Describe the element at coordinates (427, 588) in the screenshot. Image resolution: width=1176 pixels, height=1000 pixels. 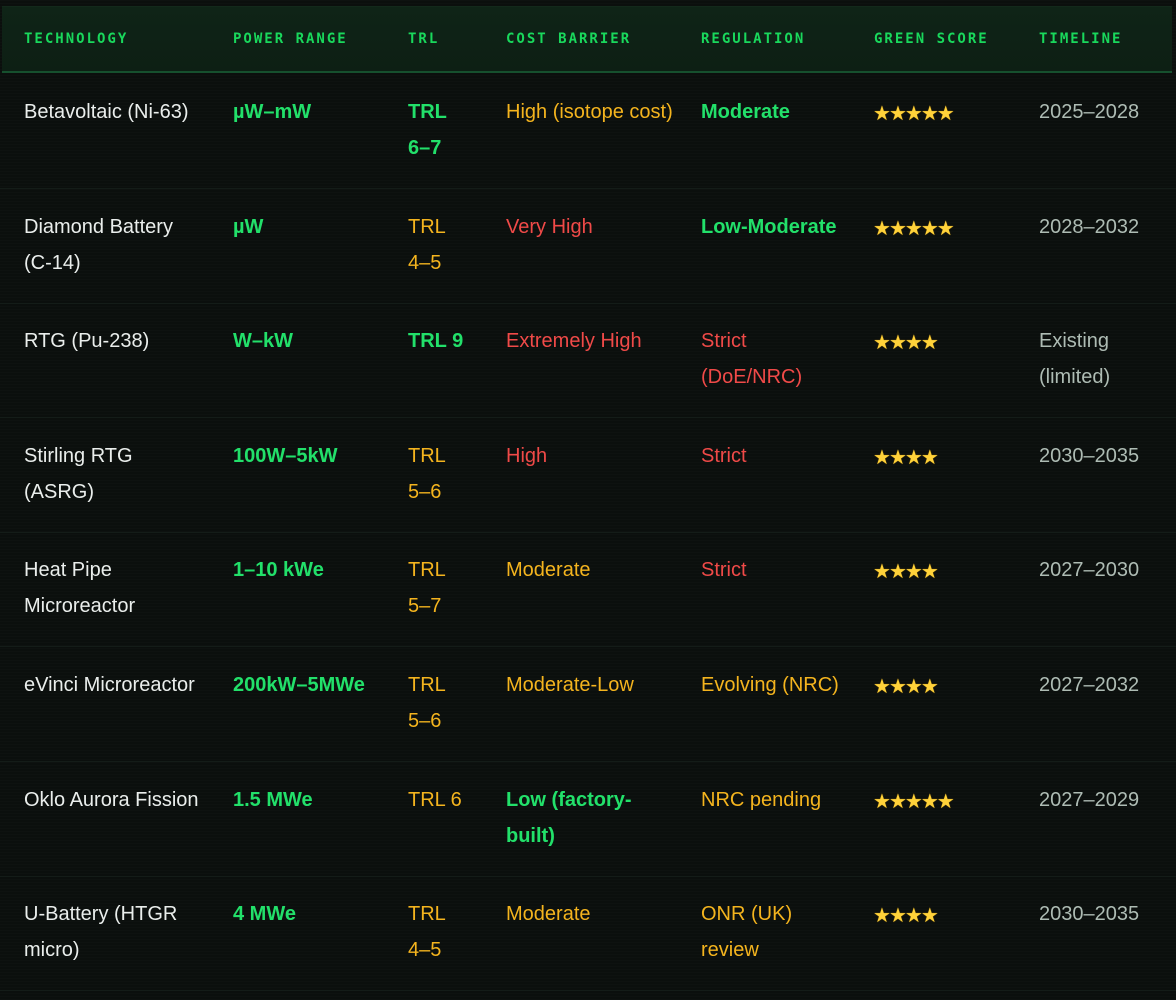
I see `trl-cell: TRL 5–7` at that location.